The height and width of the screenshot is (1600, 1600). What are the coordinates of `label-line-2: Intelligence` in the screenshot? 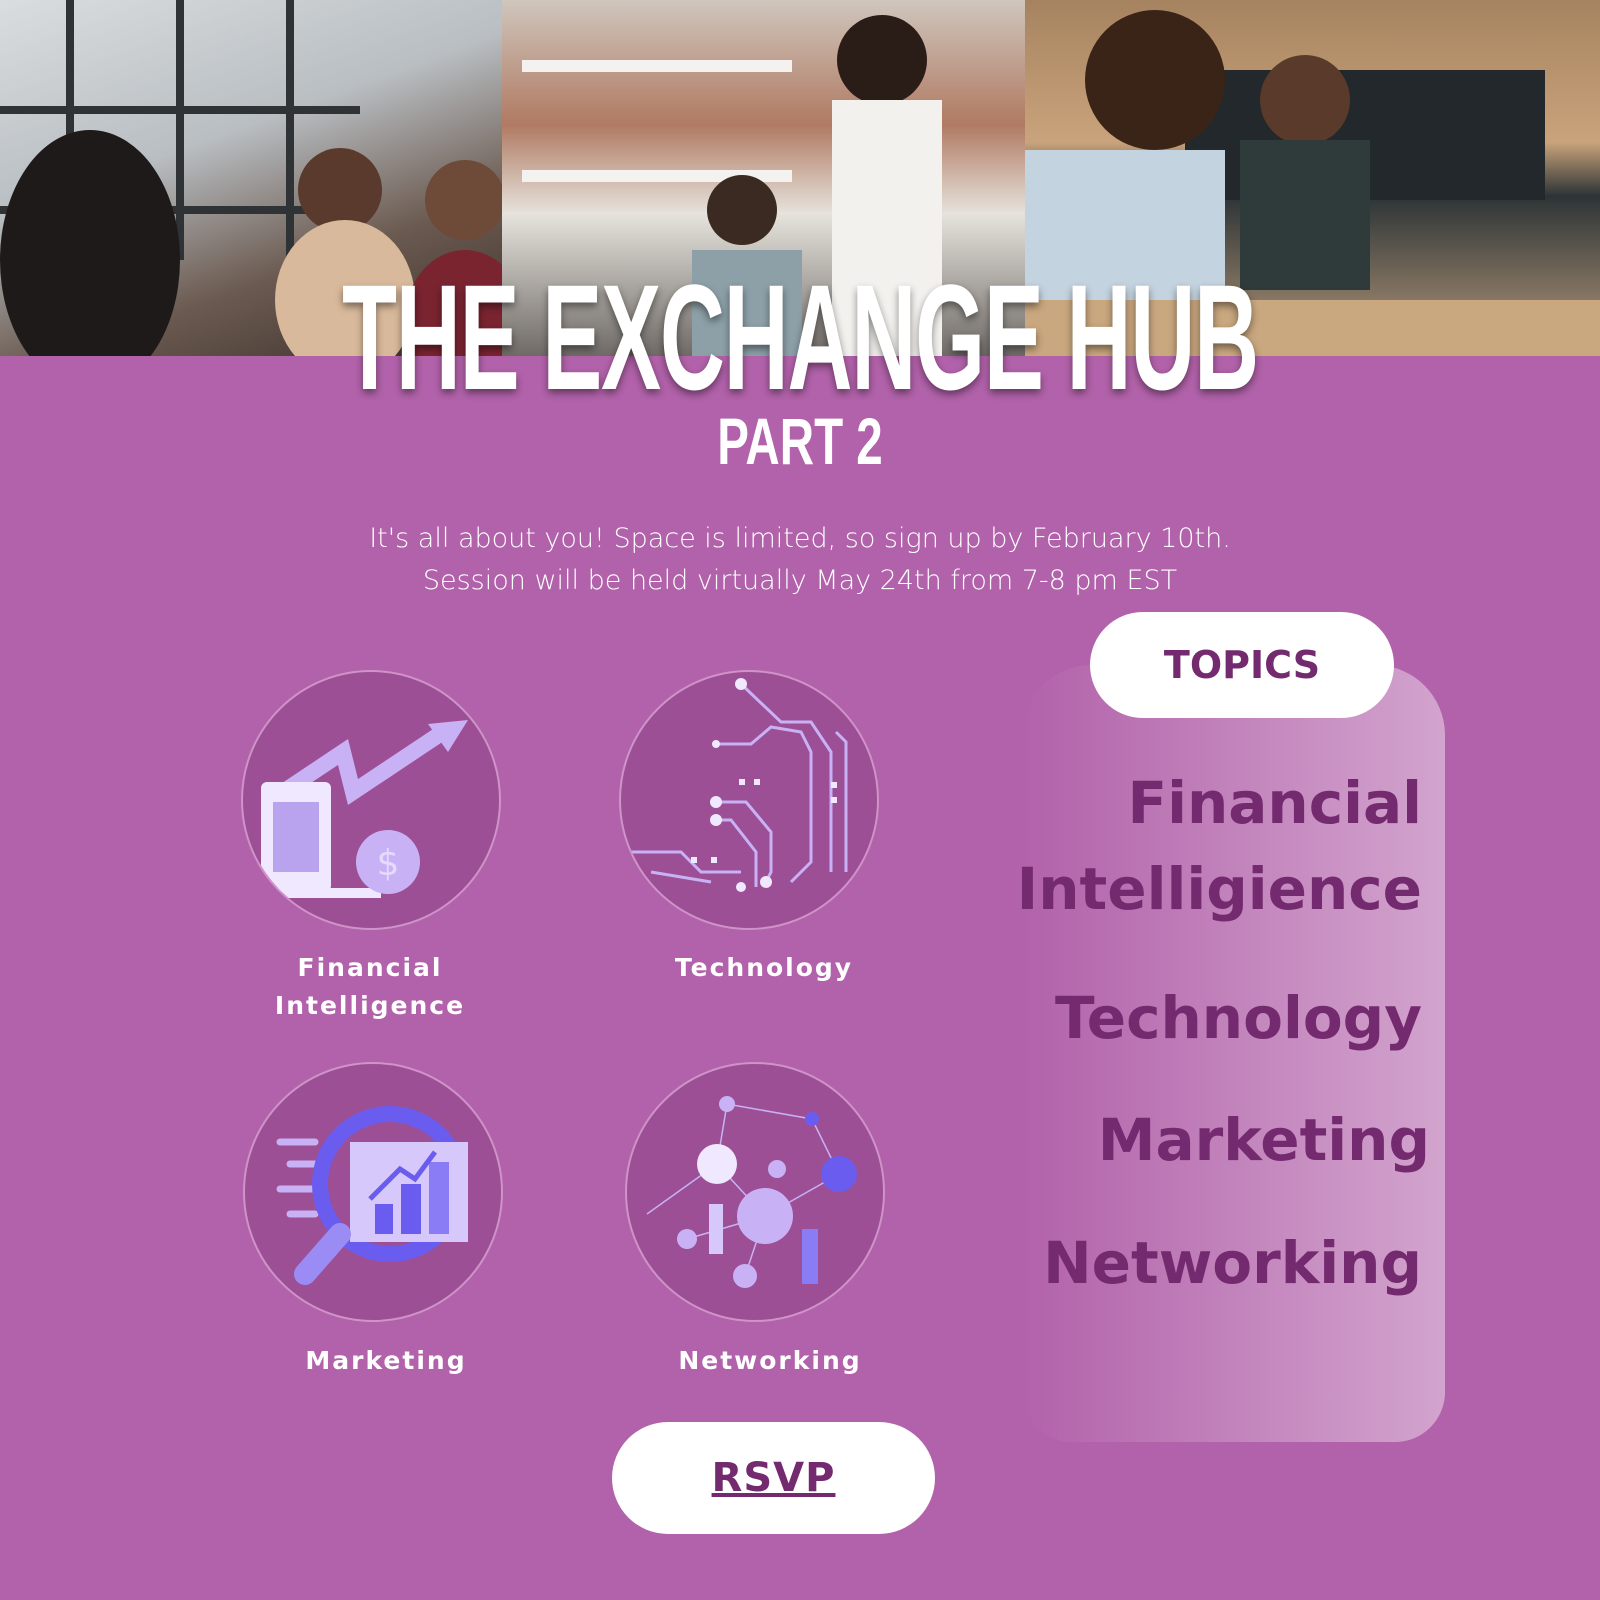 It's located at (370, 1005).